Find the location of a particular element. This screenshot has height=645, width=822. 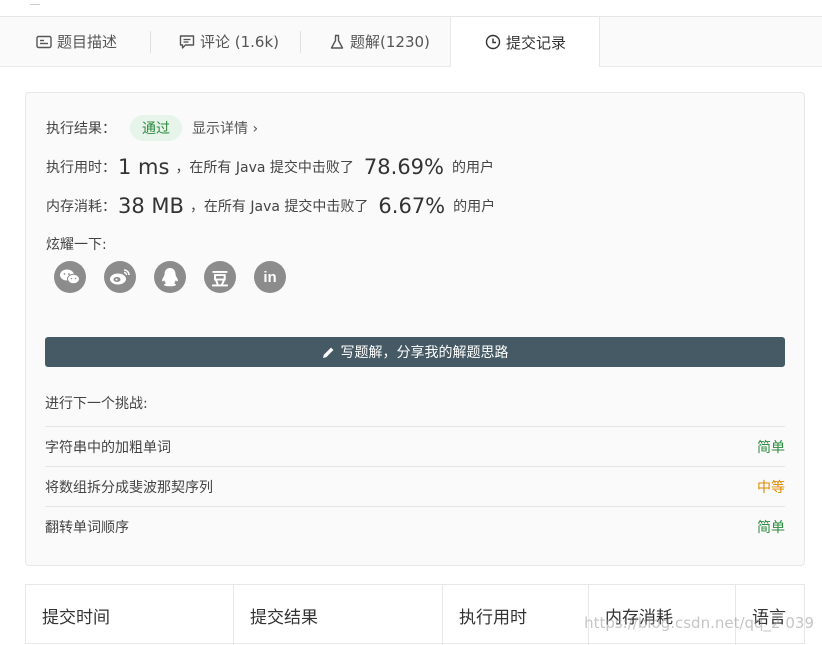

comment-icon is located at coordinates (187, 42).